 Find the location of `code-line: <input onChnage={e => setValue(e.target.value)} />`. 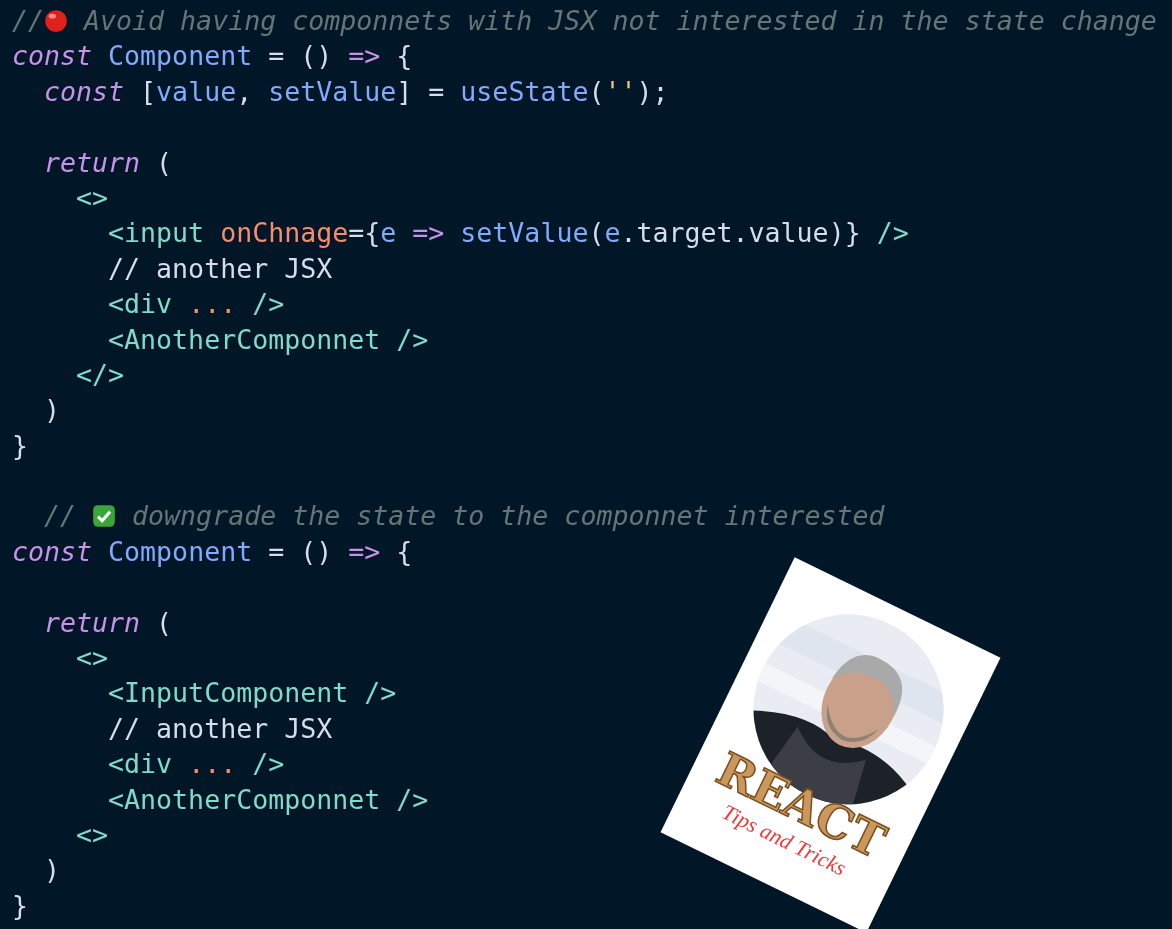

code-line: <input onChnage={e => setValue(e.target.value)} /> is located at coordinates (508, 233).